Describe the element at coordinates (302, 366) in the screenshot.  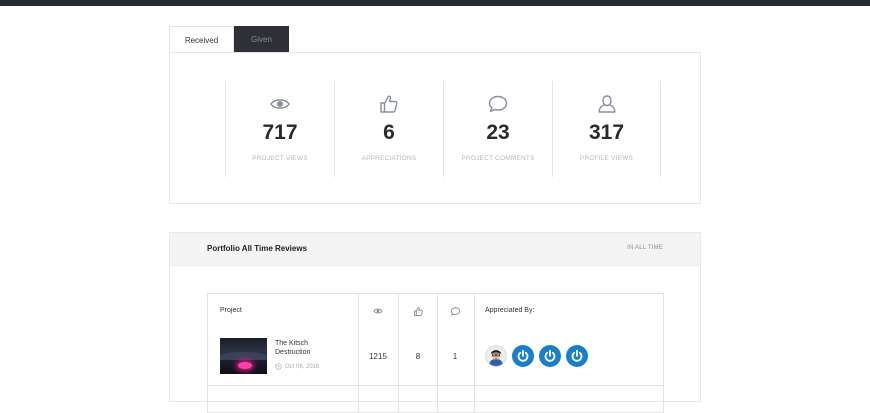
I see `project-date-text: Oct 06, 2016` at that location.